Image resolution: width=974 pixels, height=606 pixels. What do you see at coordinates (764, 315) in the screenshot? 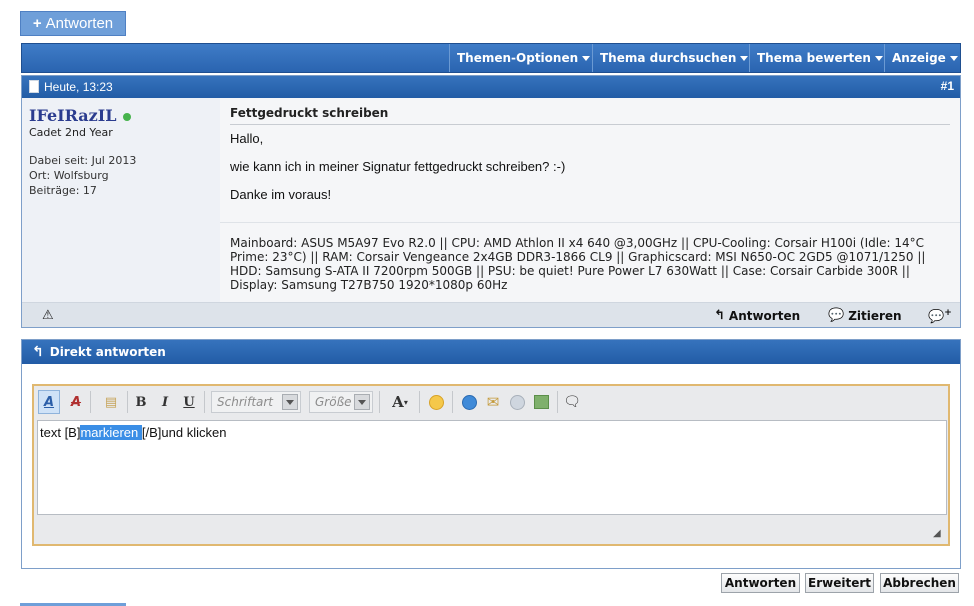
I see `reply-post-label: Antworten` at bounding box center [764, 315].